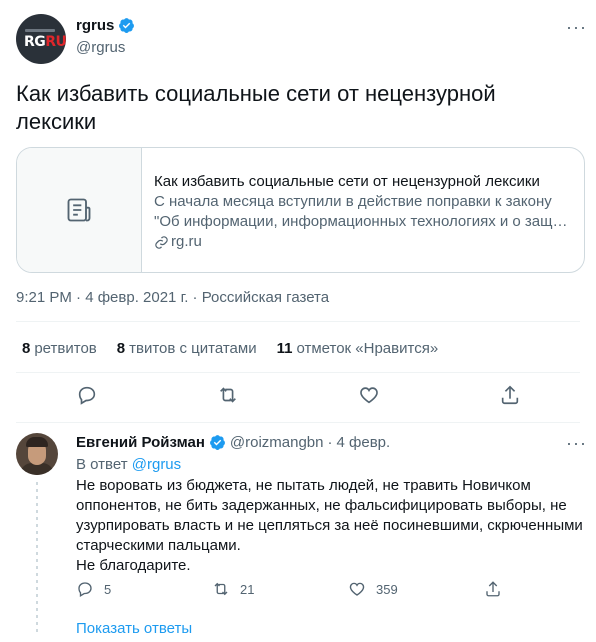 The width and height of the screenshot is (596, 642). Describe the element at coordinates (95, 25) in the screenshot. I see `author-name: rgrus` at that location.